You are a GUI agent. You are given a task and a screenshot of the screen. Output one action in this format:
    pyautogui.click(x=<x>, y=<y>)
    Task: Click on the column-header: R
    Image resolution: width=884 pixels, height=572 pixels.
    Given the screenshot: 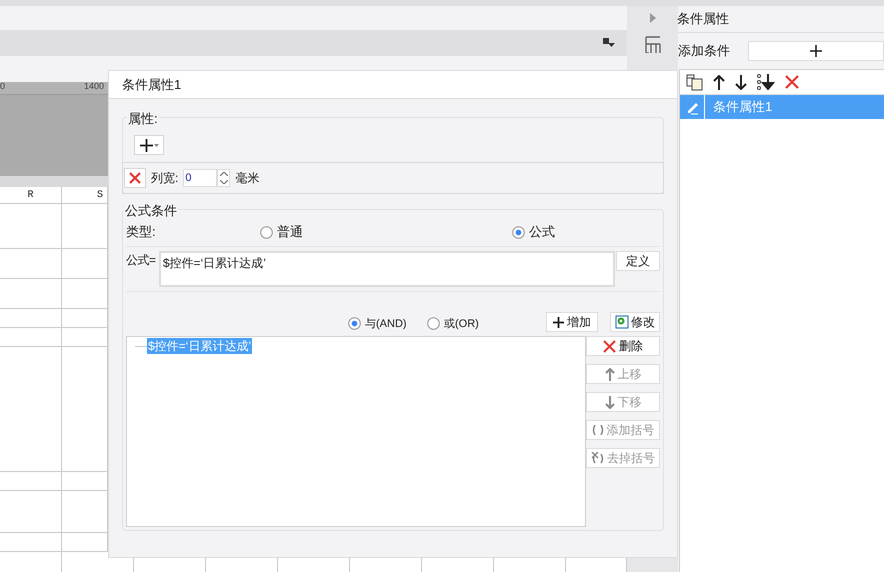 What is the action you would take?
    pyautogui.click(x=30, y=196)
    